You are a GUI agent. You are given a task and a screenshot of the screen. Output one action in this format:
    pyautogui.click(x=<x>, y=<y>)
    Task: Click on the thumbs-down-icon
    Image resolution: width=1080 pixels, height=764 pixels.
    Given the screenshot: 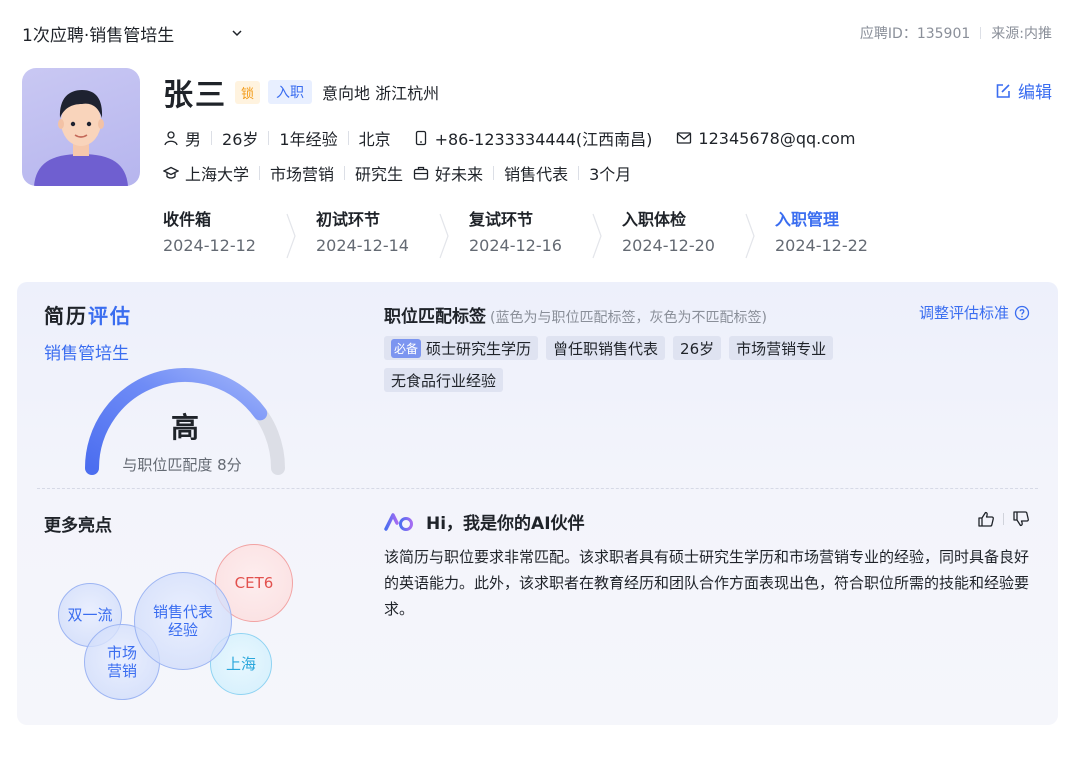 What is the action you would take?
    pyautogui.click(x=1021, y=519)
    